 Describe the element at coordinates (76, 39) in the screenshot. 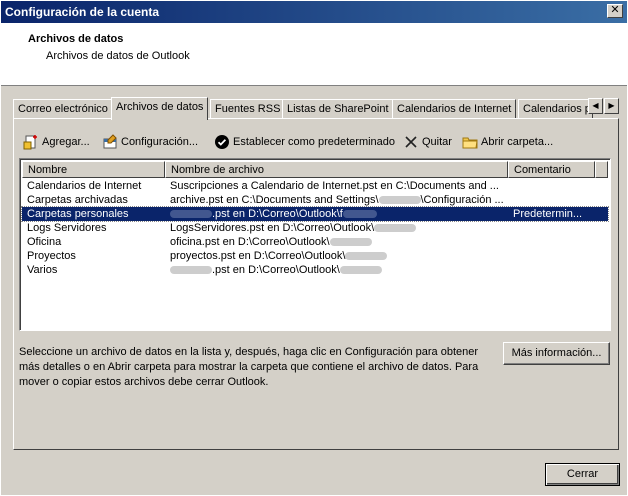

I see `header-title: Archivos de datos` at that location.